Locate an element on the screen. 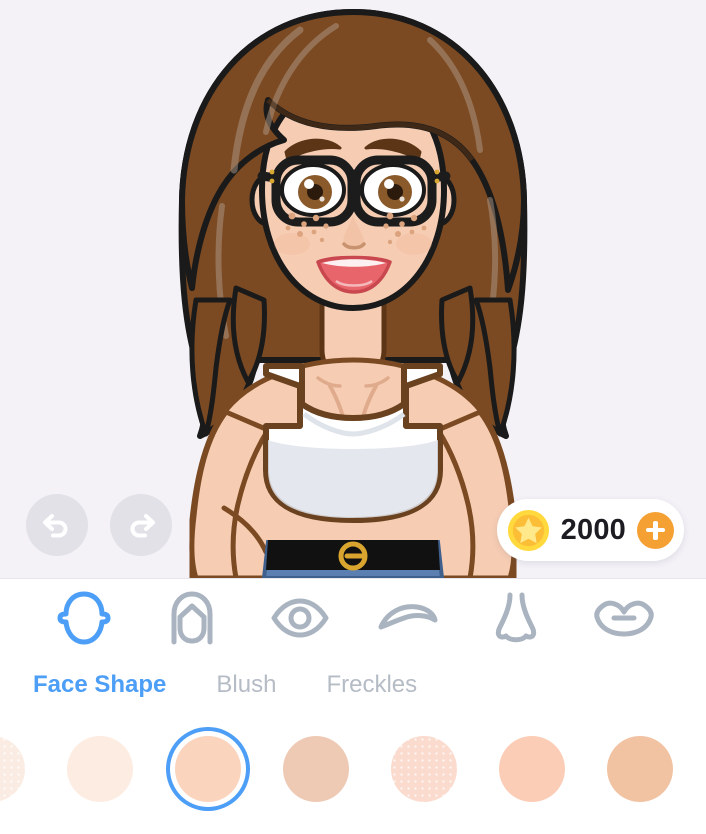 This screenshot has height=834, width=706. undo-button is located at coordinates (57, 525).